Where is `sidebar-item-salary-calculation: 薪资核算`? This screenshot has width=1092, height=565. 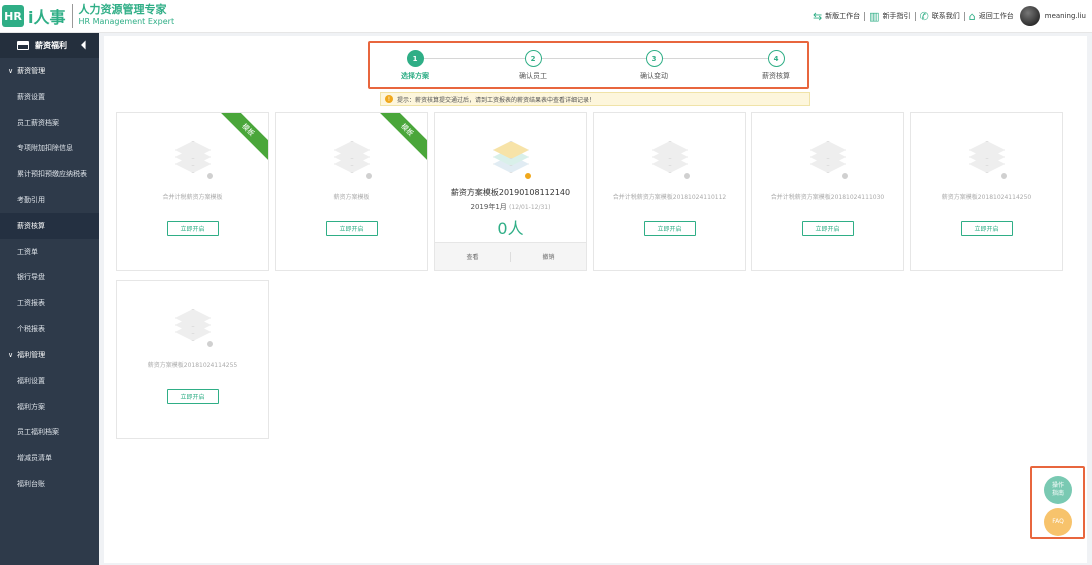 sidebar-item-salary-calculation: 薪资核算 is located at coordinates (49, 225).